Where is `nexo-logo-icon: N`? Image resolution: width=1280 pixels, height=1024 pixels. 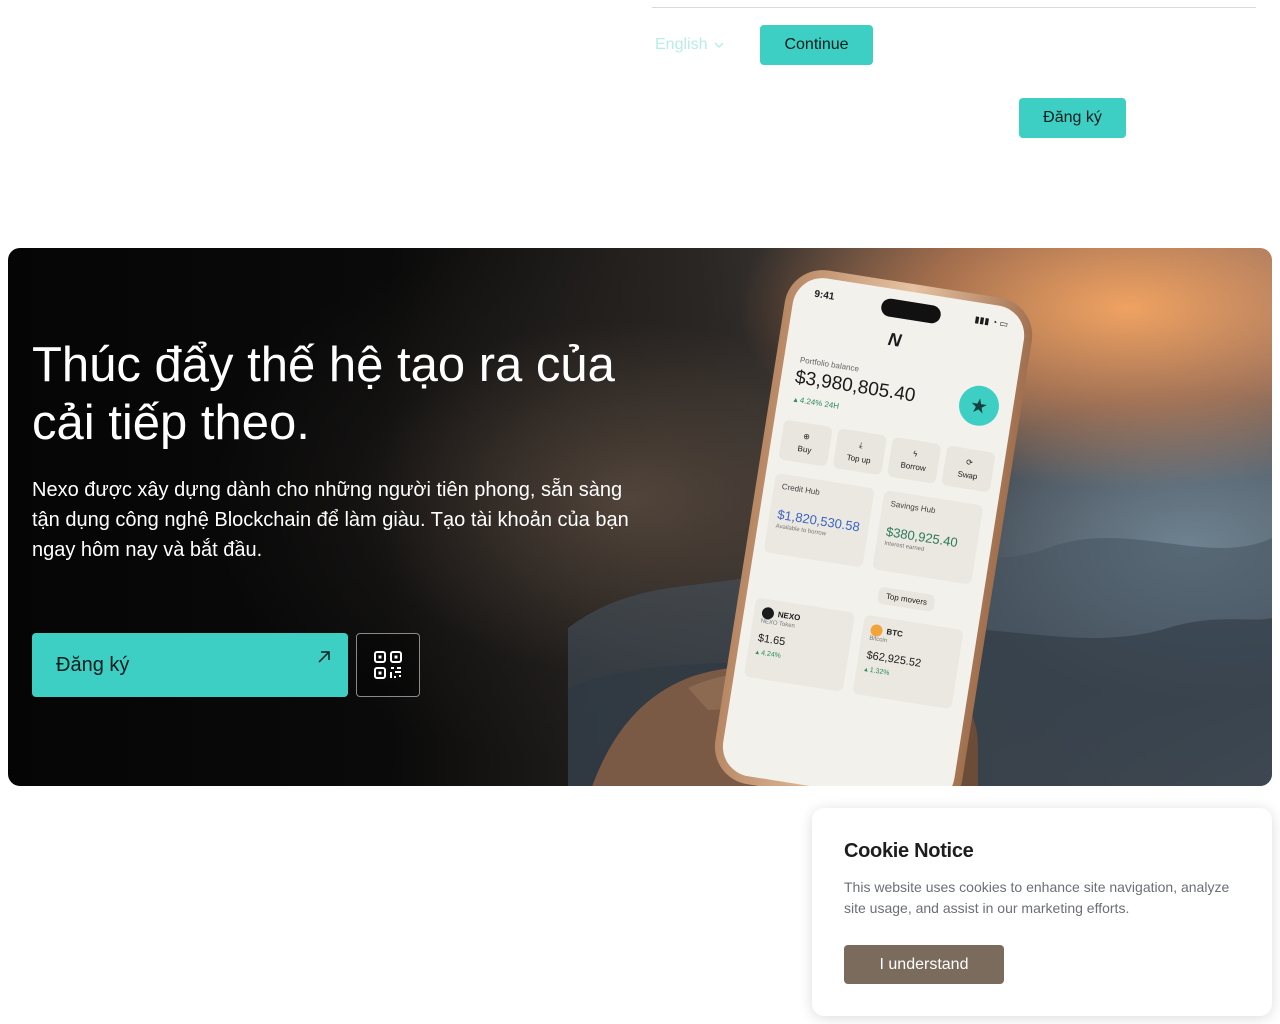
nexo-logo-icon: N is located at coordinates (894, 339).